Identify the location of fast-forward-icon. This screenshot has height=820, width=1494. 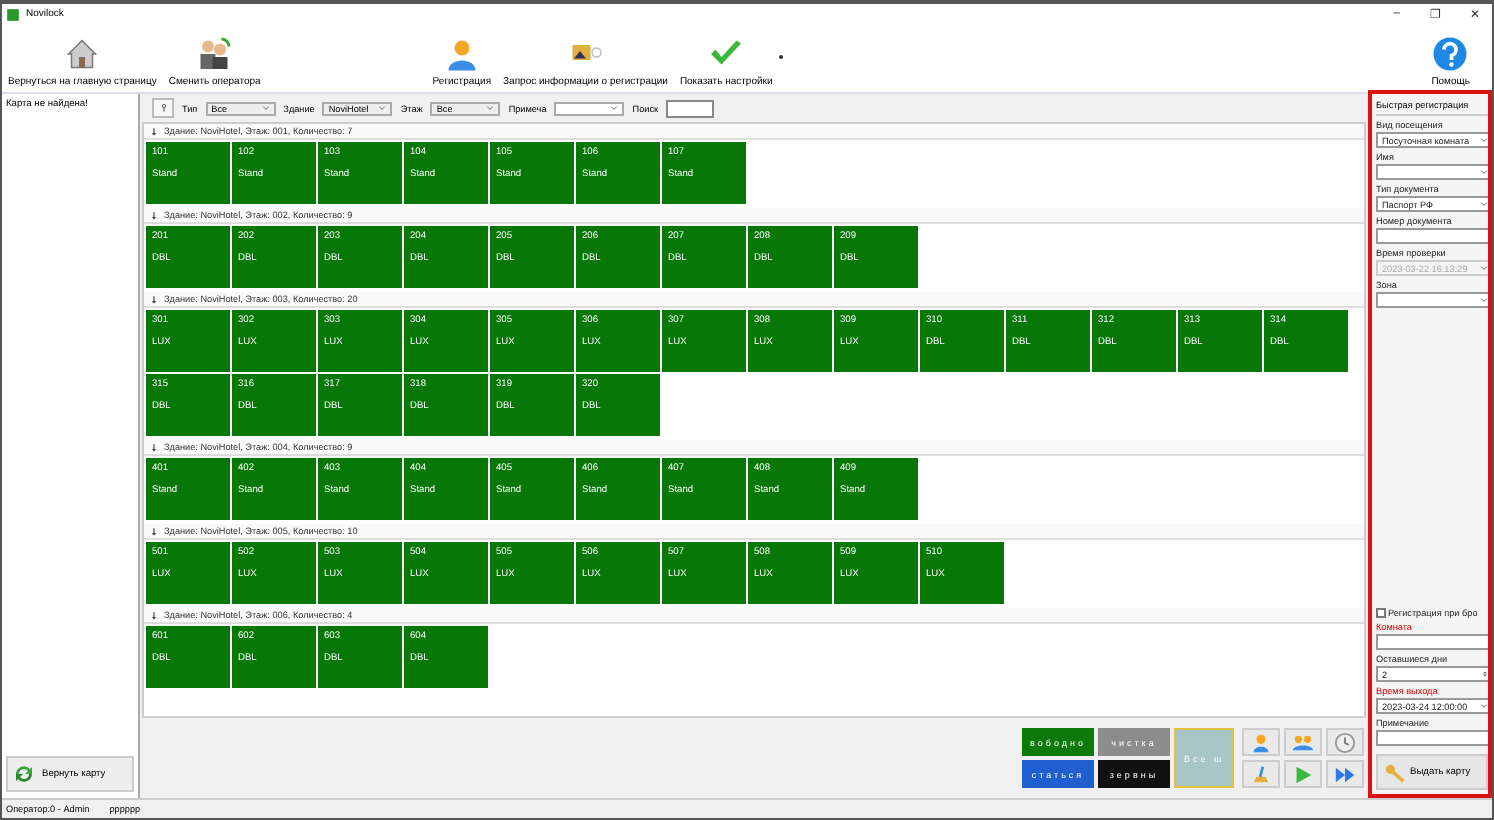
(1345, 774).